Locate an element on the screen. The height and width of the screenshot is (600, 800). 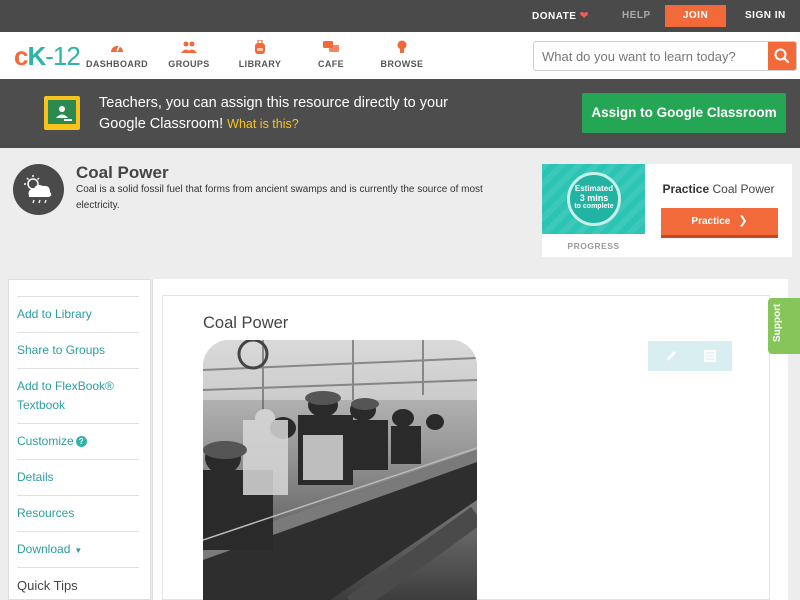
pencil-icon is located at coordinates (671, 356).